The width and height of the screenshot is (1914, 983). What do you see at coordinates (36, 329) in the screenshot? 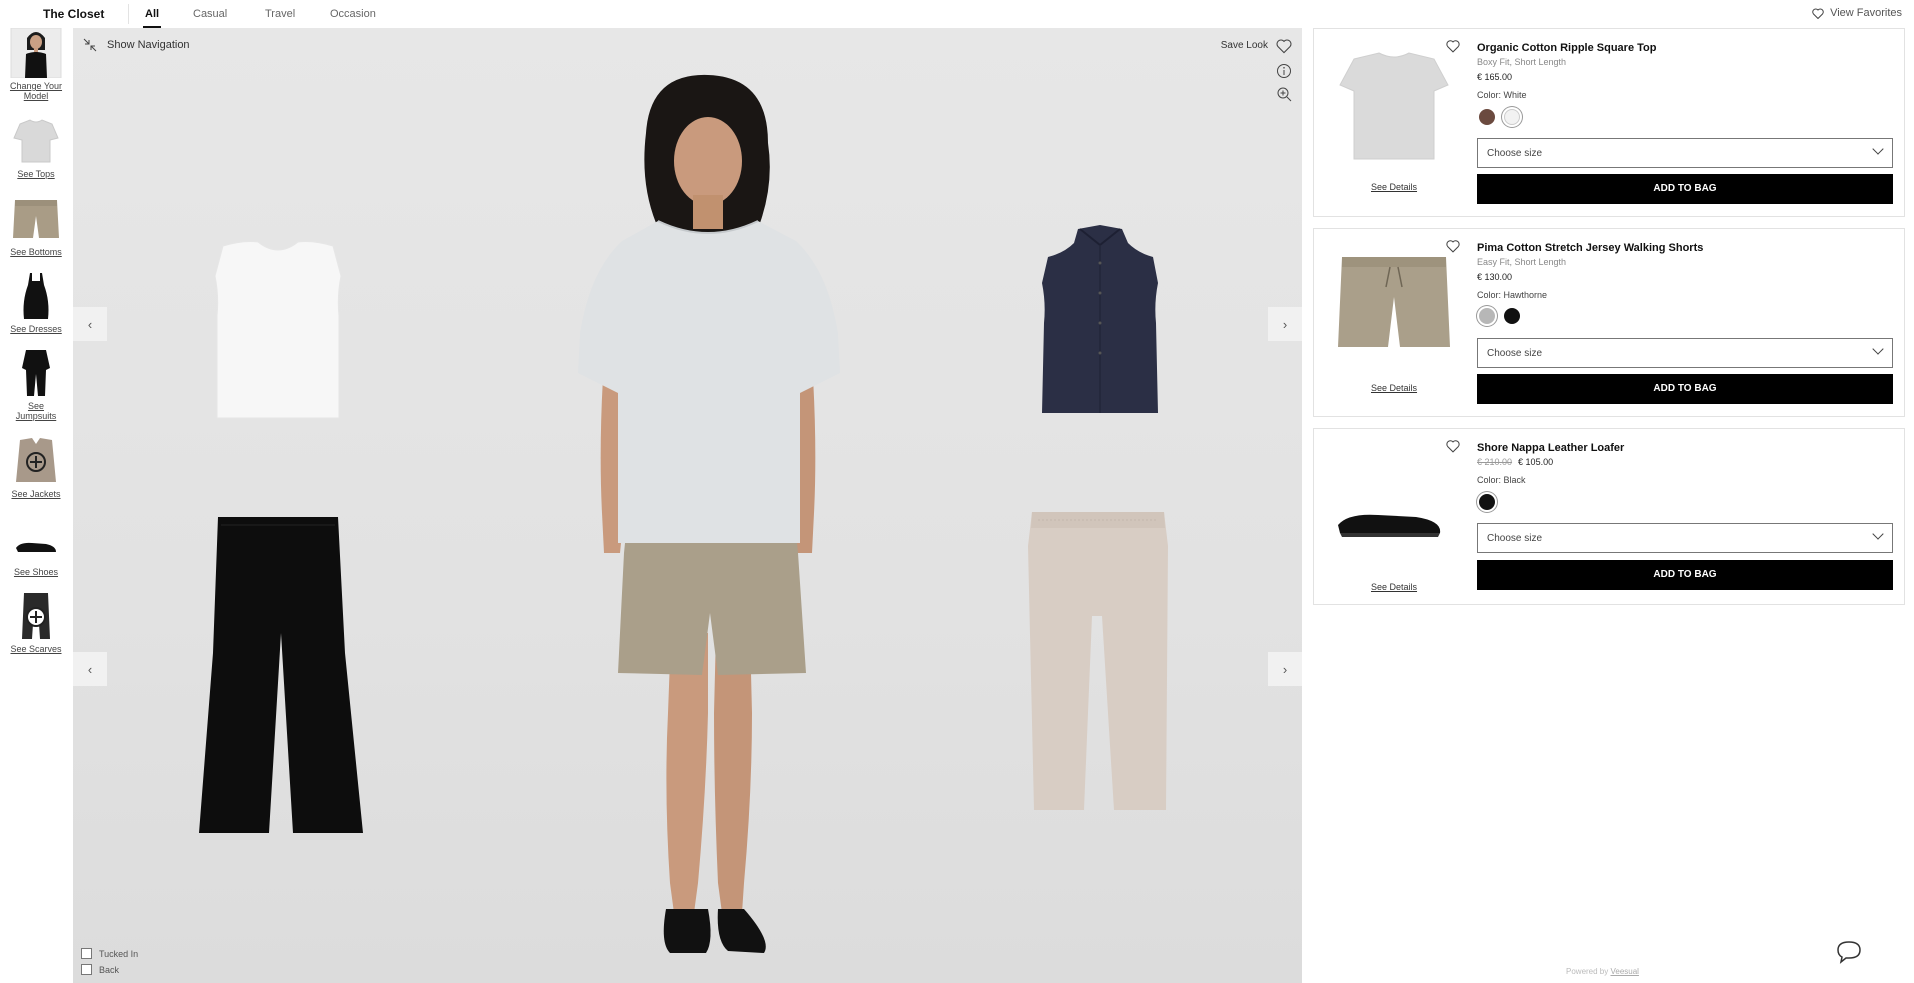
I see `sidebar-label-dresses: See Dresses` at bounding box center [36, 329].